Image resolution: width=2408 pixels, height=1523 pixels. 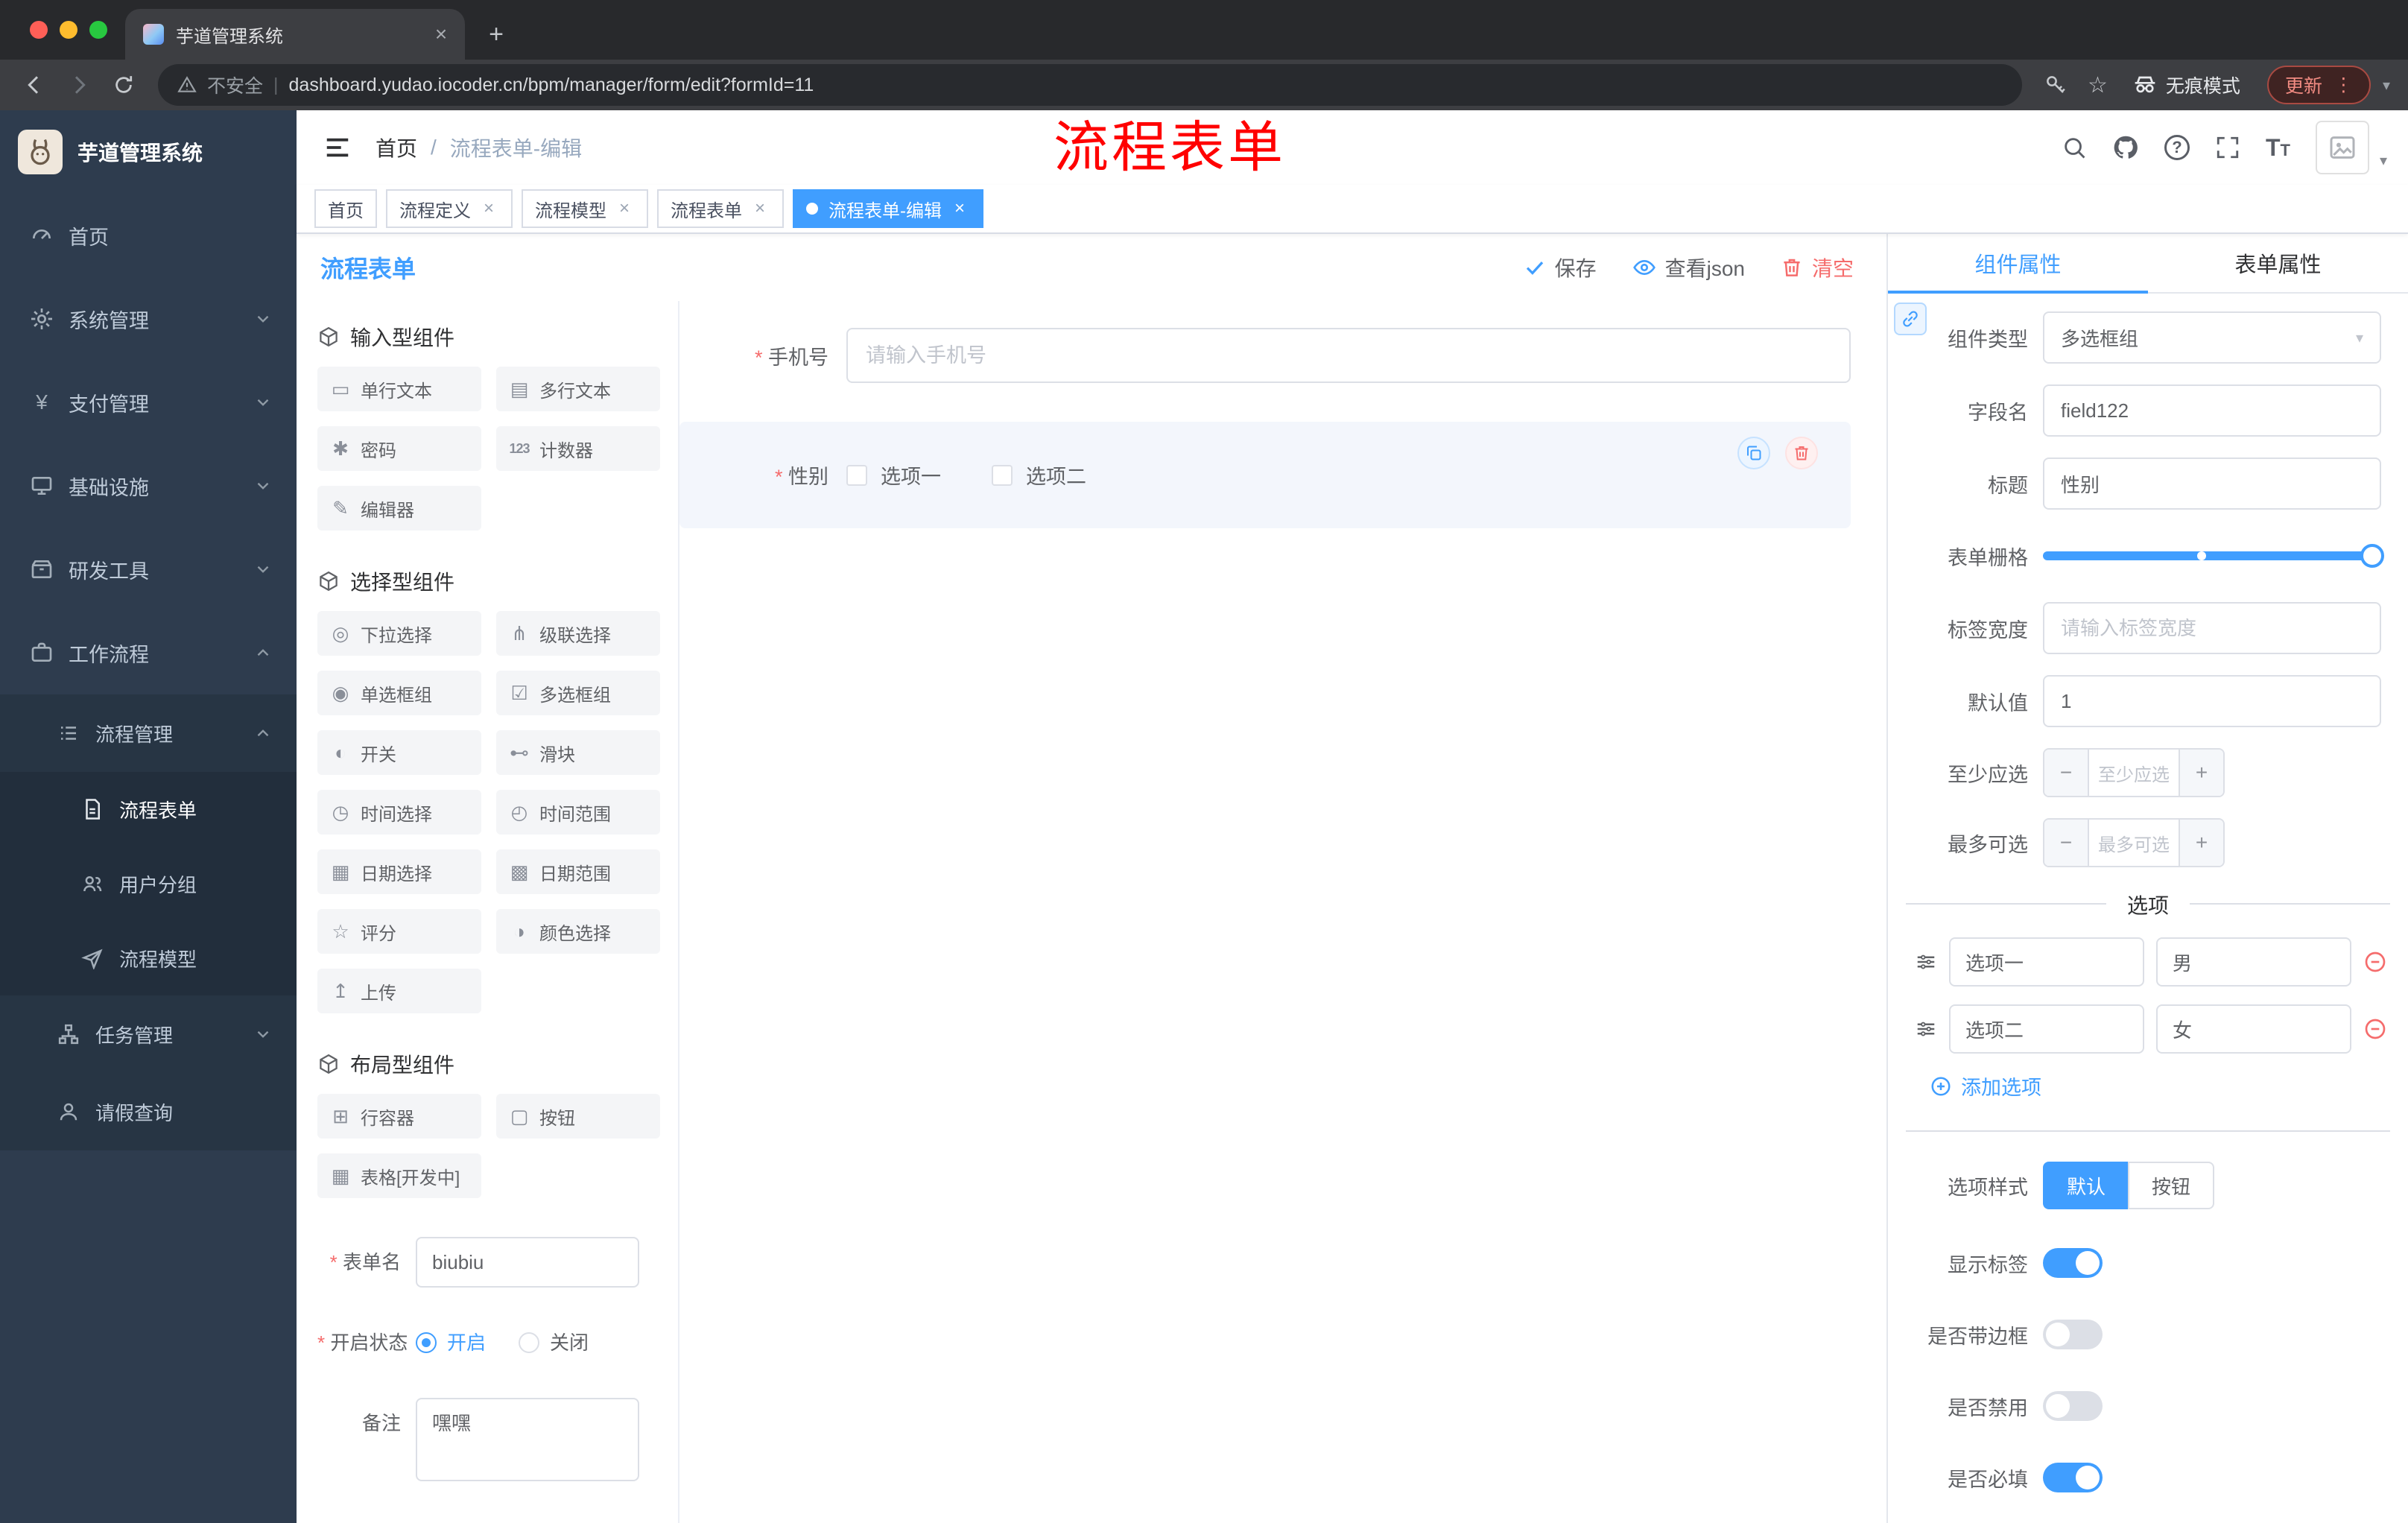 I want to click on palette-item-checkbox-group: ☑ 多选框组, so click(x=578, y=693).